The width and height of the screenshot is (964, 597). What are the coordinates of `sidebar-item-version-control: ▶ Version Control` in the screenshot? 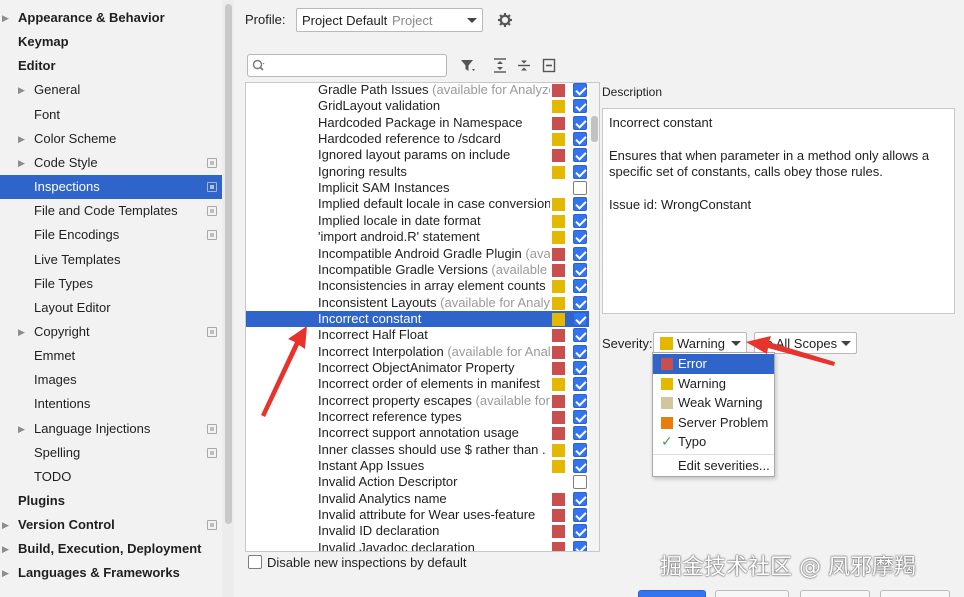 It's located at (117, 525).